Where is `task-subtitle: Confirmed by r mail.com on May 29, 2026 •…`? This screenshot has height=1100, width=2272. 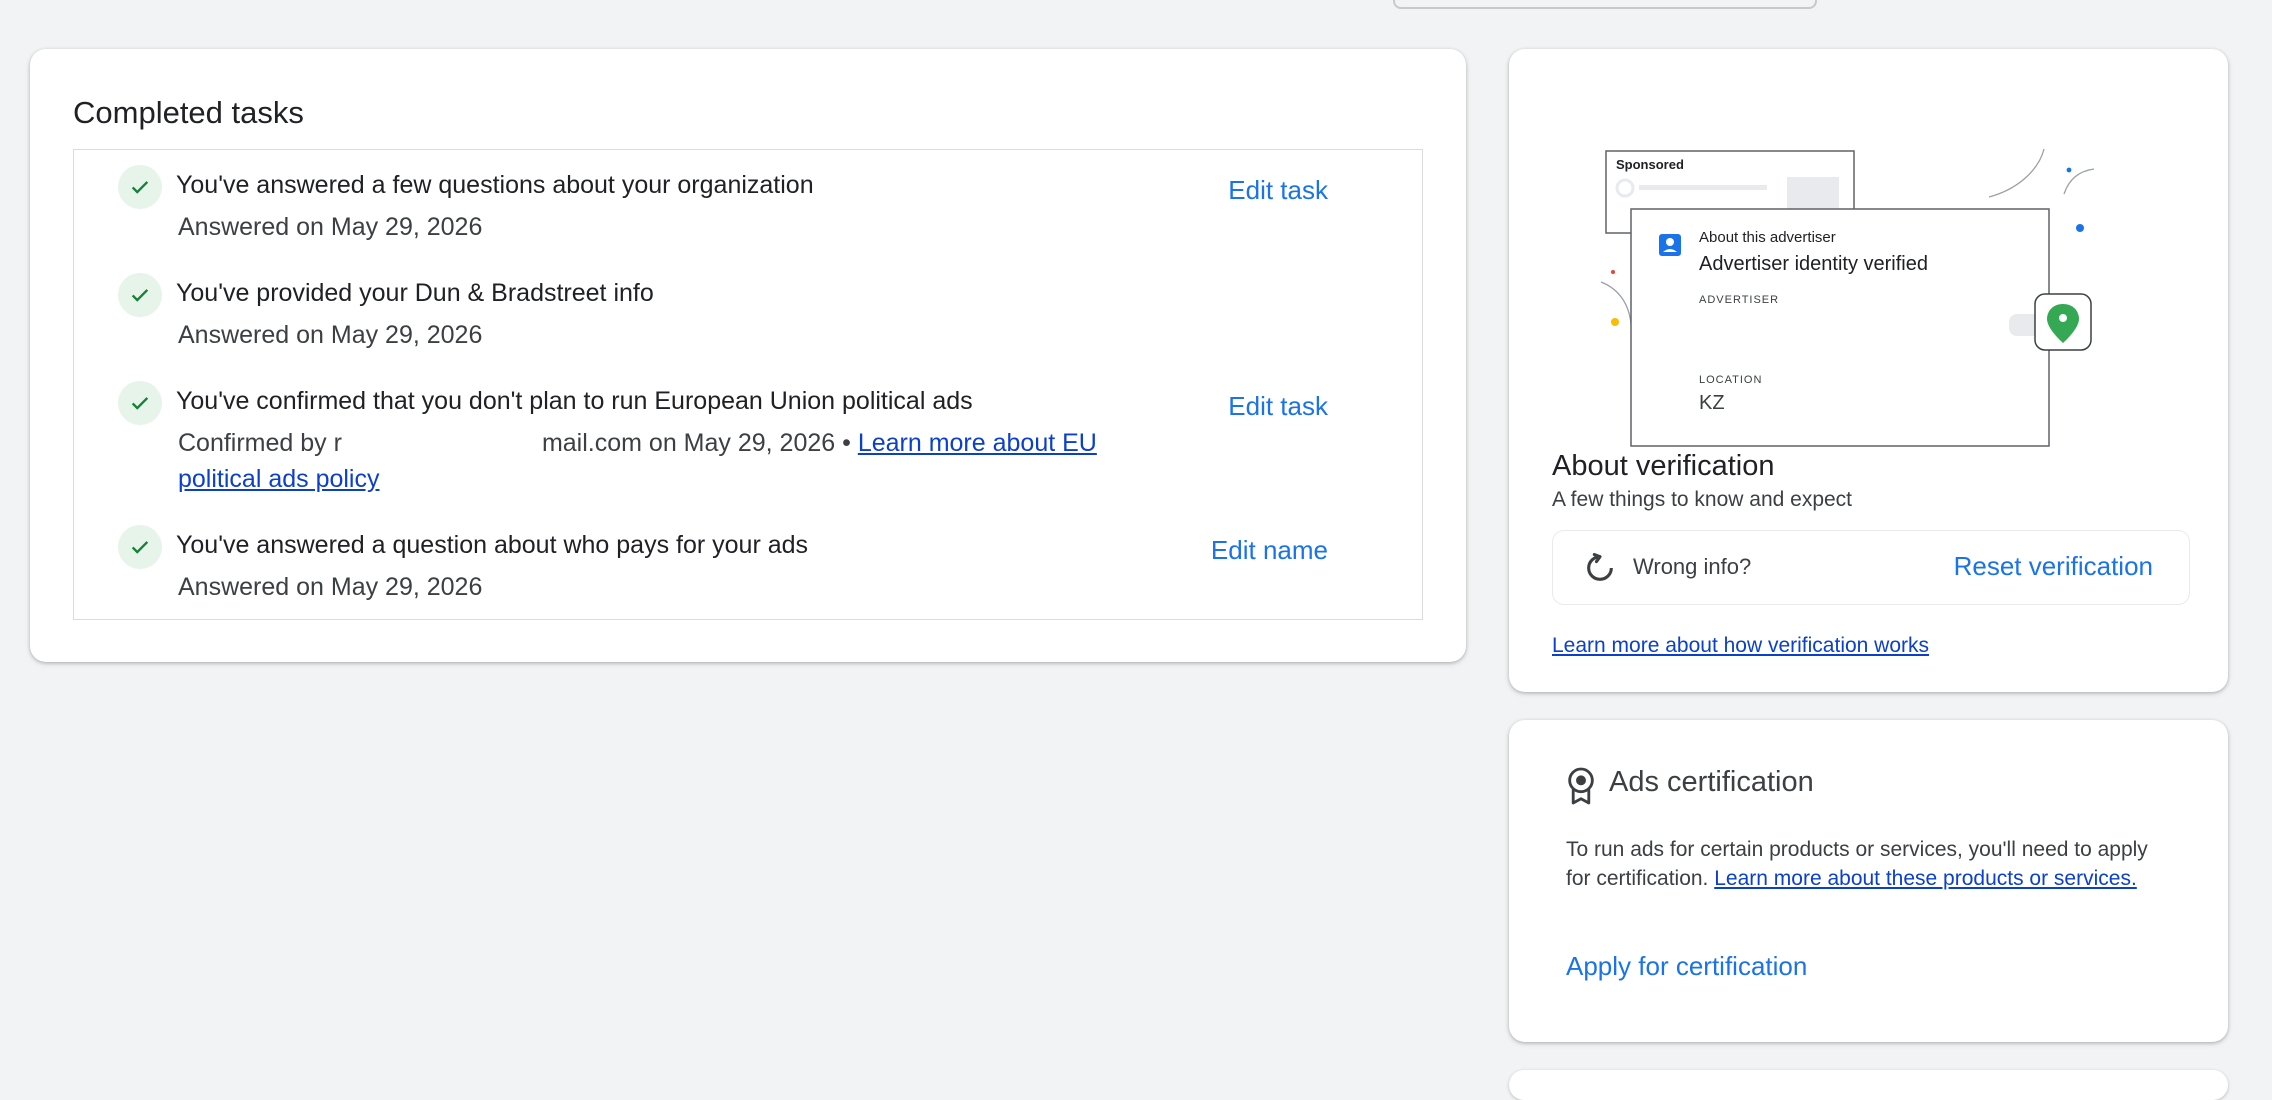 task-subtitle: Confirmed by r mail.com on May 29, 2026 •… is located at coordinates (658, 461).